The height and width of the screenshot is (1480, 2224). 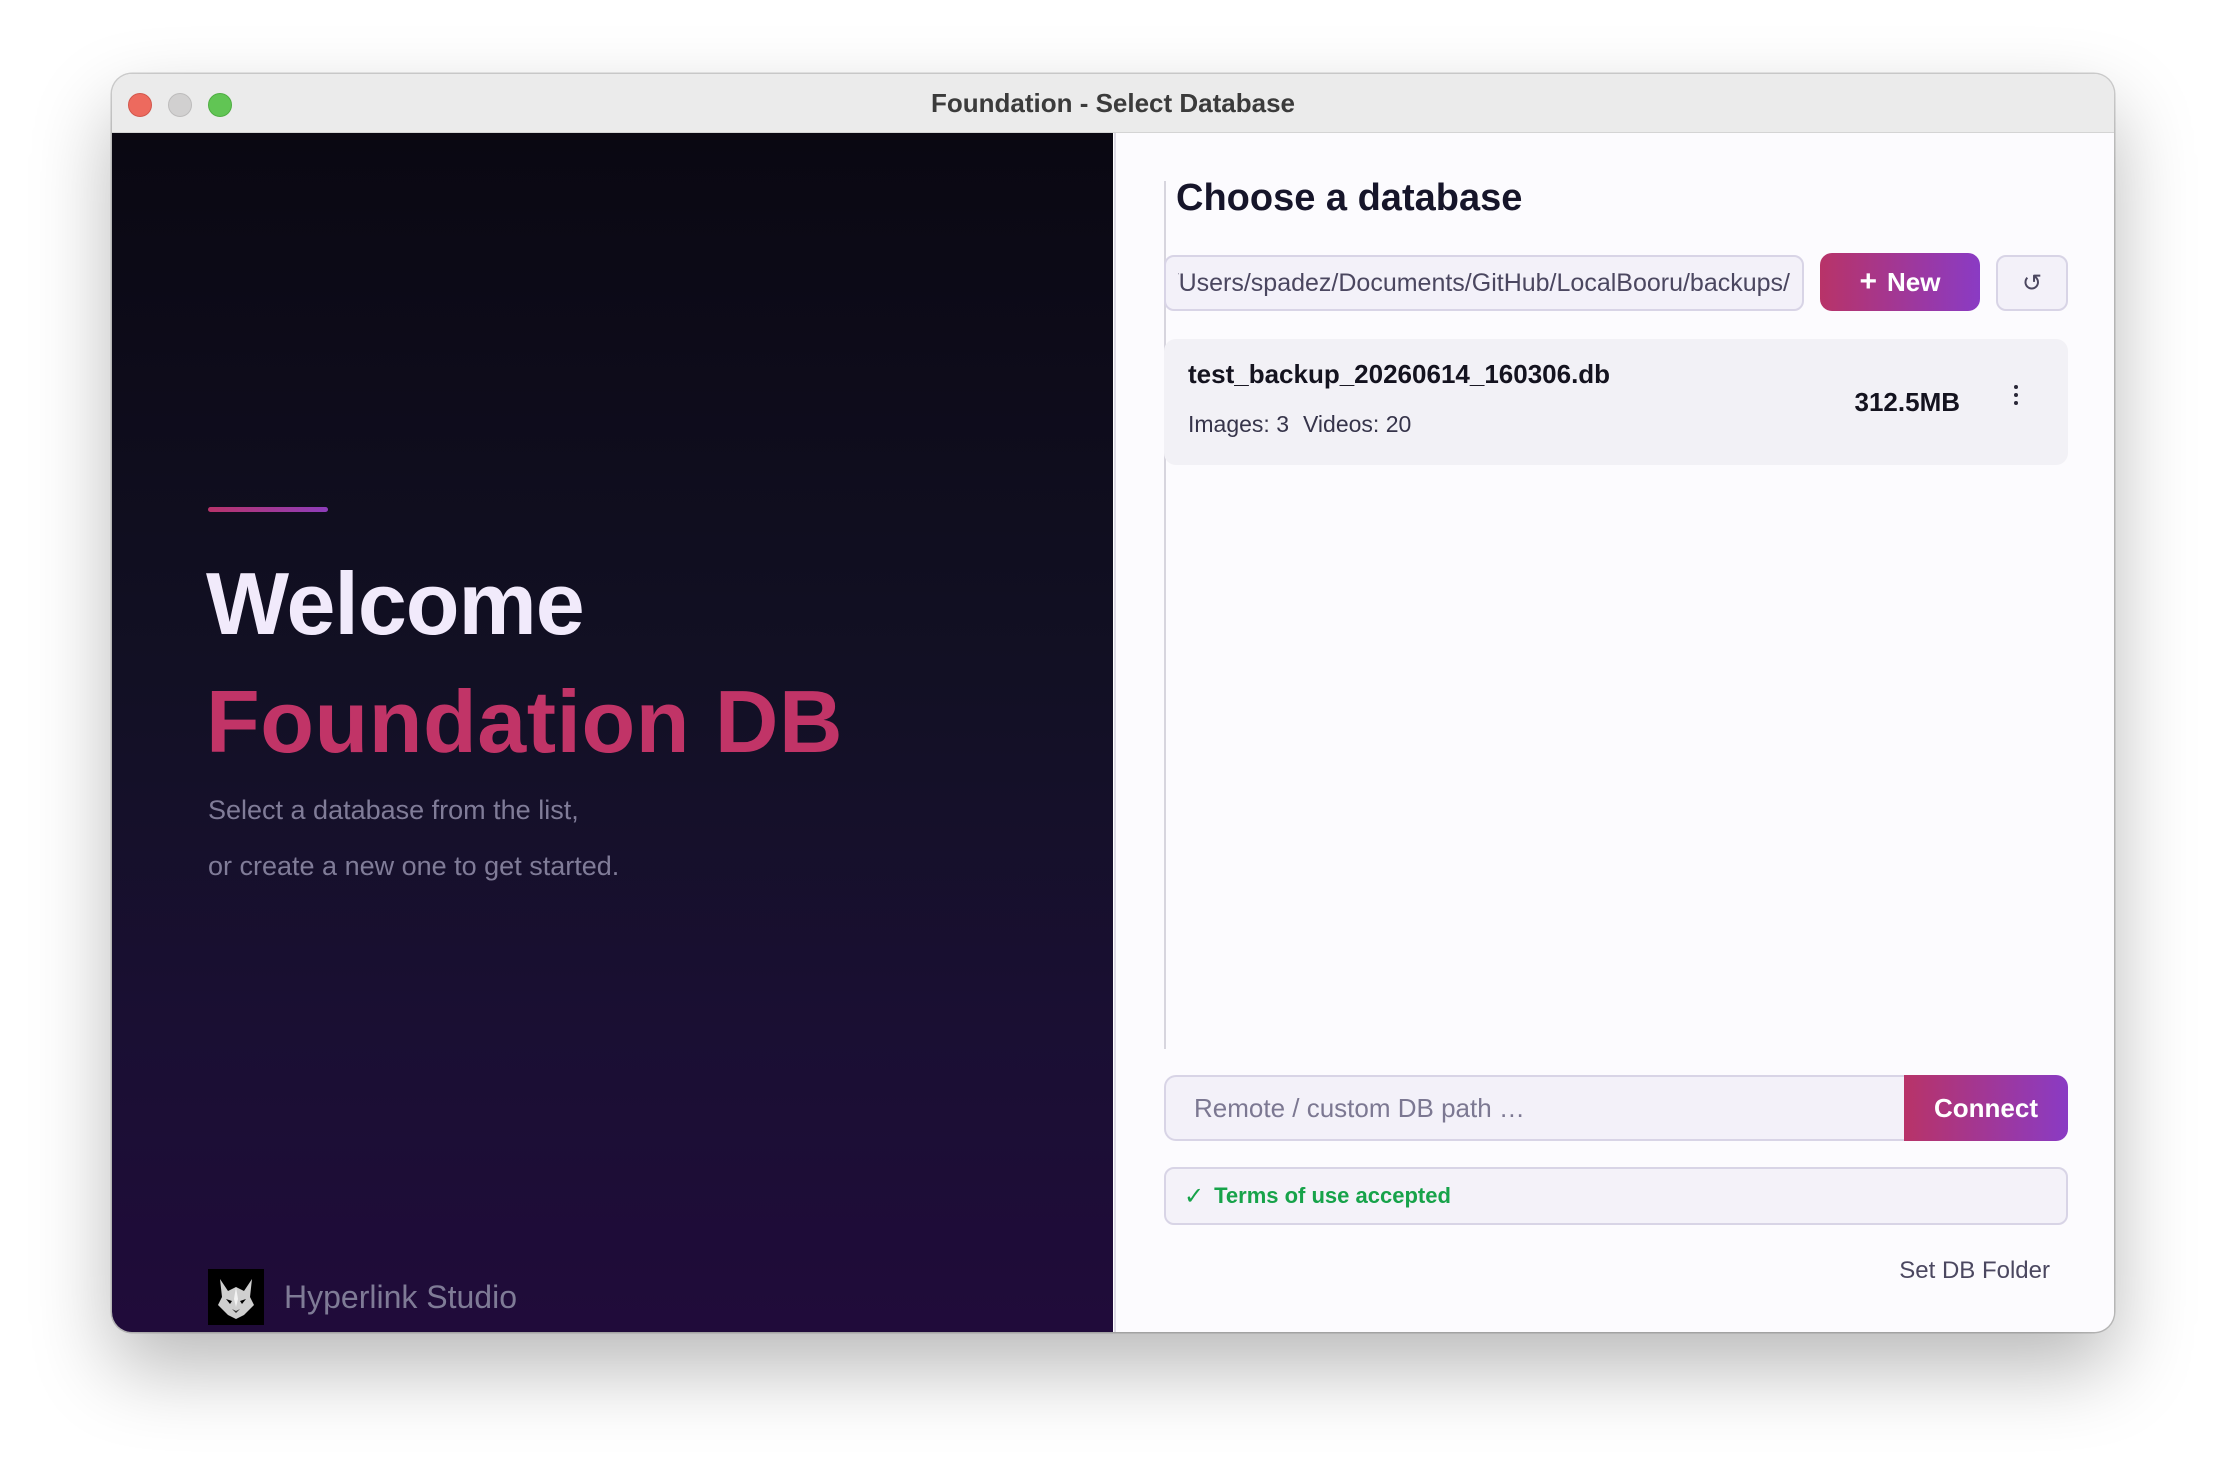 I want to click on set-db-folder-link: Set DB Folder, so click(x=1974, y=1271).